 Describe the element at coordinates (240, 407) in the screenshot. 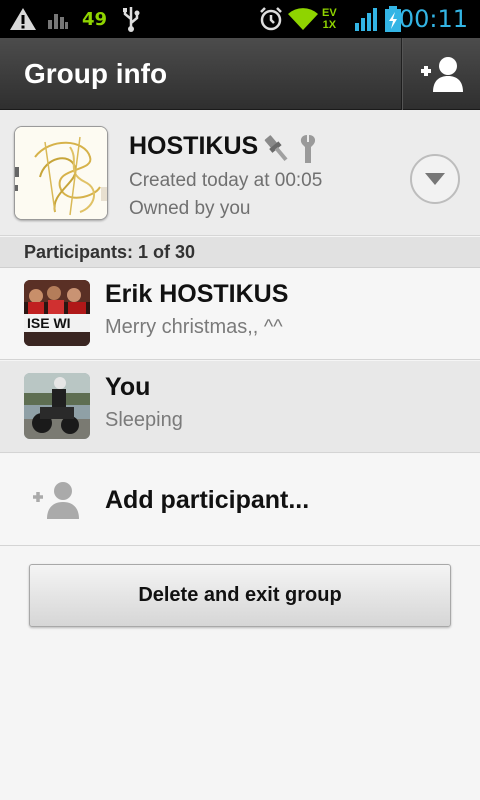

I see `participant-row: You Sleeping` at that location.